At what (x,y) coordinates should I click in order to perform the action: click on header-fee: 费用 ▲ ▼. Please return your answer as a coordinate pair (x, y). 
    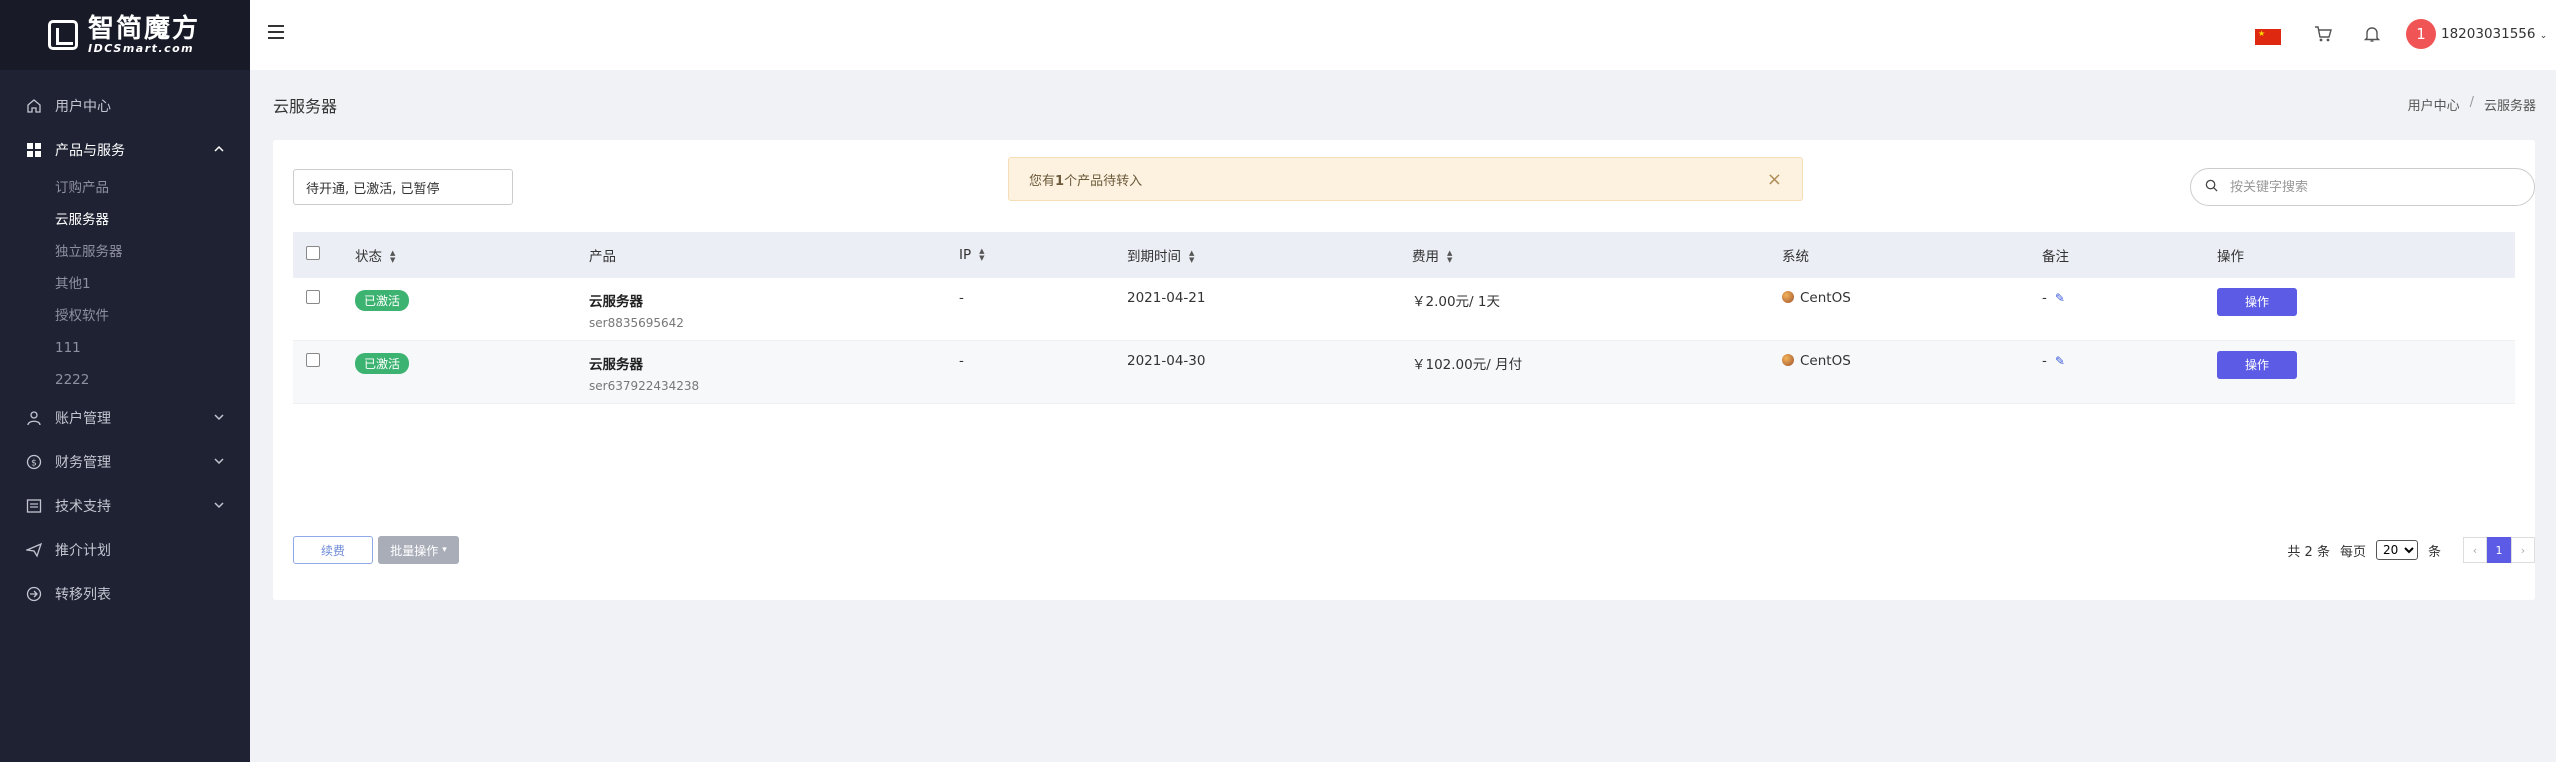
    Looking at the image, I should click on (1597, 255).